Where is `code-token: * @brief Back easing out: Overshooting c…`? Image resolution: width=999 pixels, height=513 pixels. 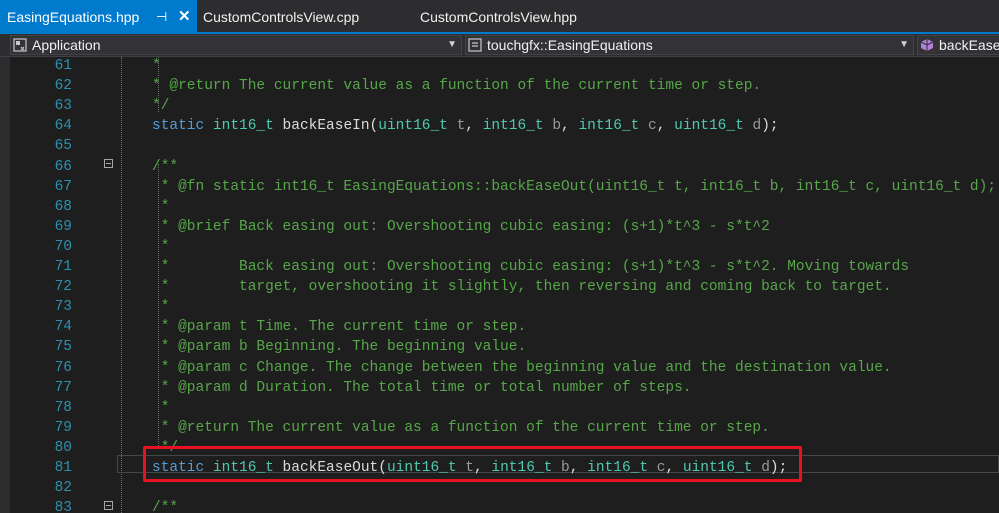 code-token: * @brief Back easing out: Overshooting c… is located at coordinates (461, 226).